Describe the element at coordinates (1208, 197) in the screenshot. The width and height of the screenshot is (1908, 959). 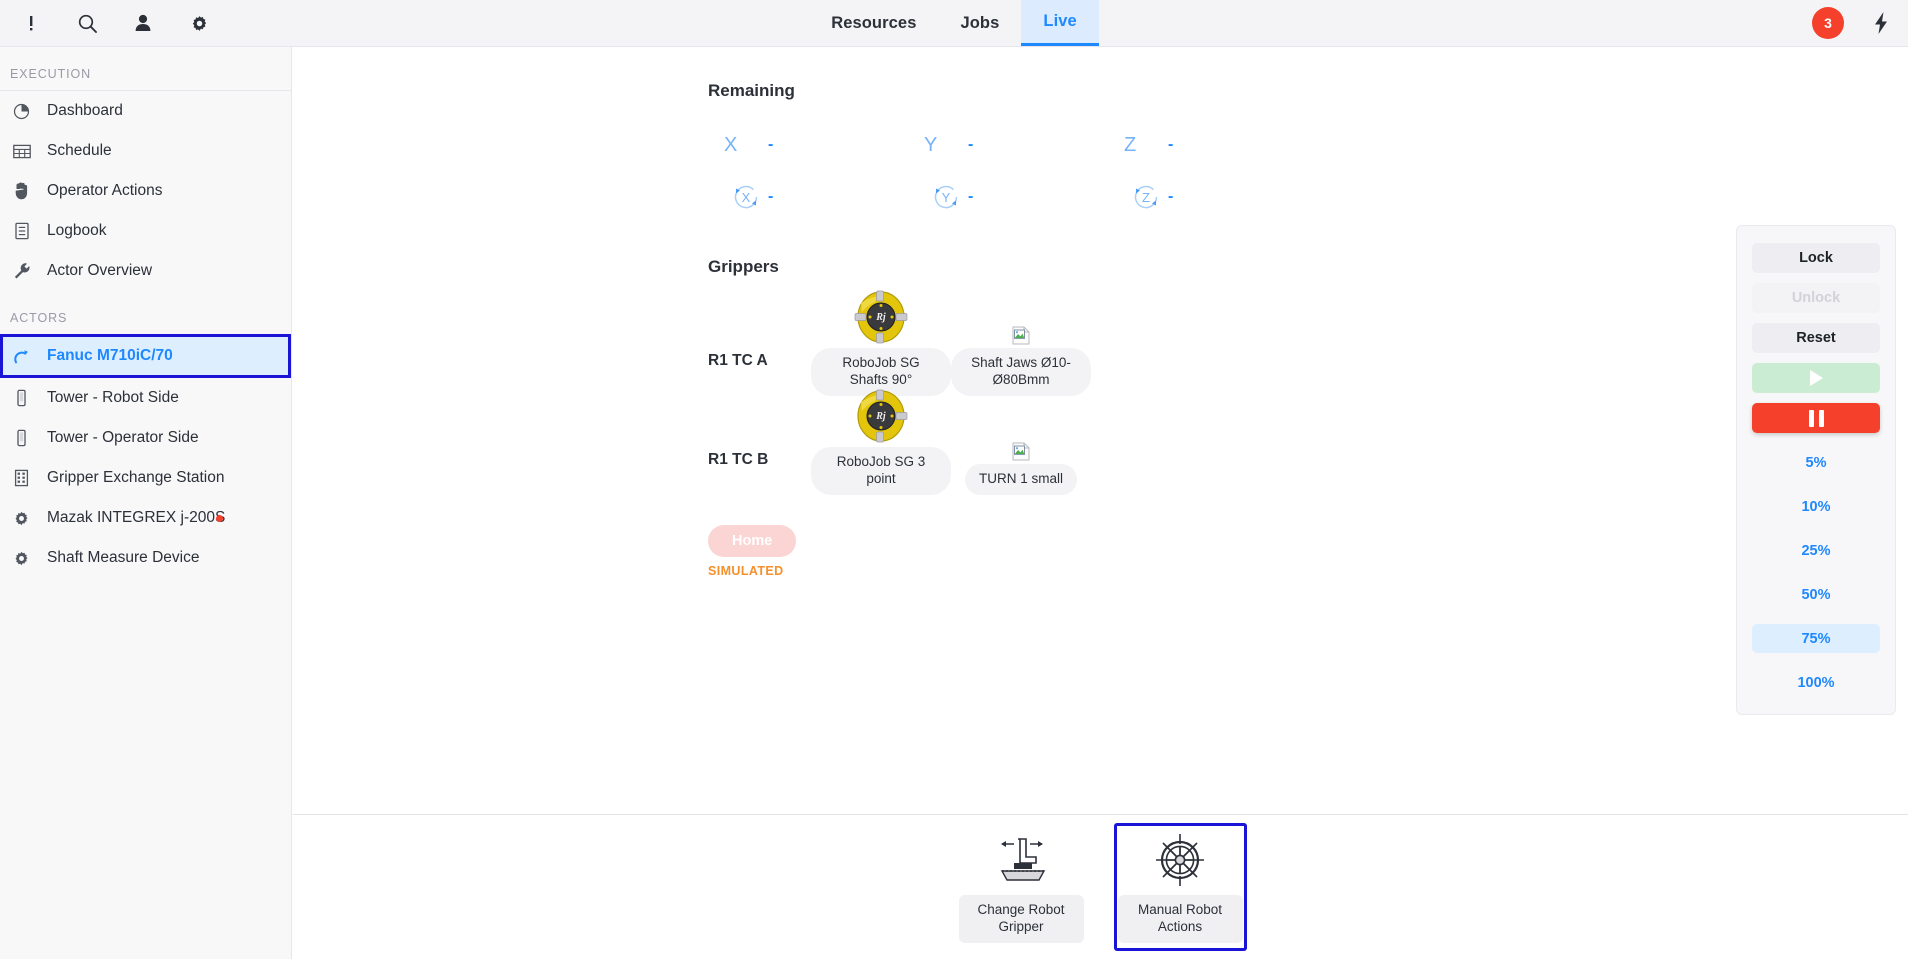
I see `axis-cell-rz: Z -` at that location.